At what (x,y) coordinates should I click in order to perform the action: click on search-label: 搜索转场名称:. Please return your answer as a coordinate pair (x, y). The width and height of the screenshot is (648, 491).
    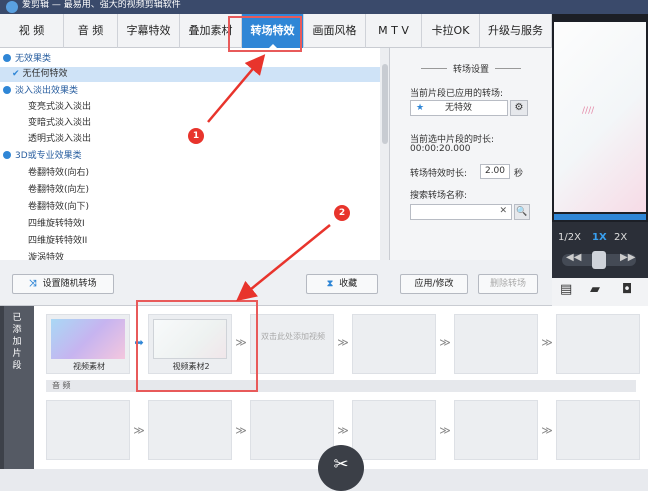
    Looking at the image, I should click on (439, 196).